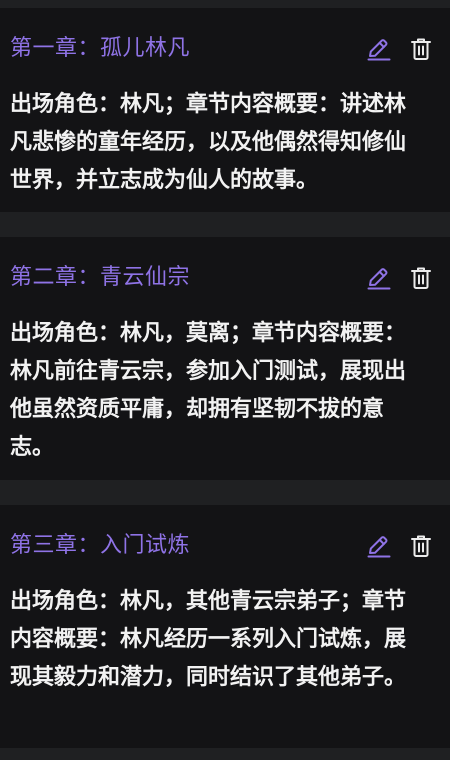  I want to click on chapter-card-header: 第二章：青云仙宗, so click(222, 278).